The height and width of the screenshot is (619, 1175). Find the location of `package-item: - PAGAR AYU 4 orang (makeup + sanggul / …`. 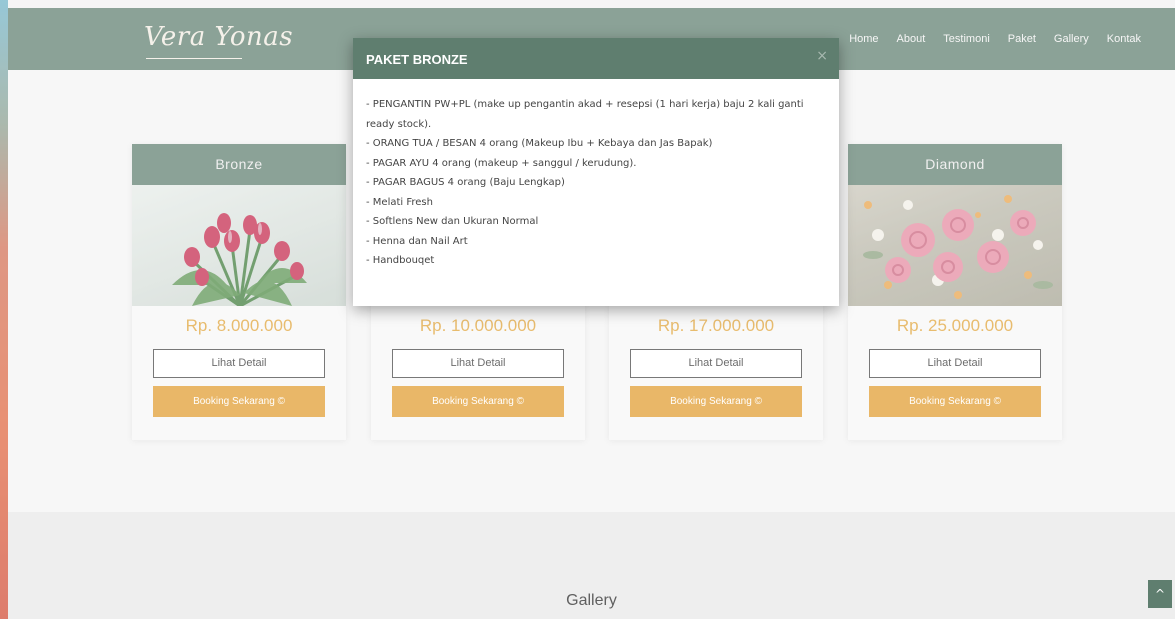

package-item: - PAGAR AYU 4 orang (makeup + sanggul / … is located at coordinates (501, 163).